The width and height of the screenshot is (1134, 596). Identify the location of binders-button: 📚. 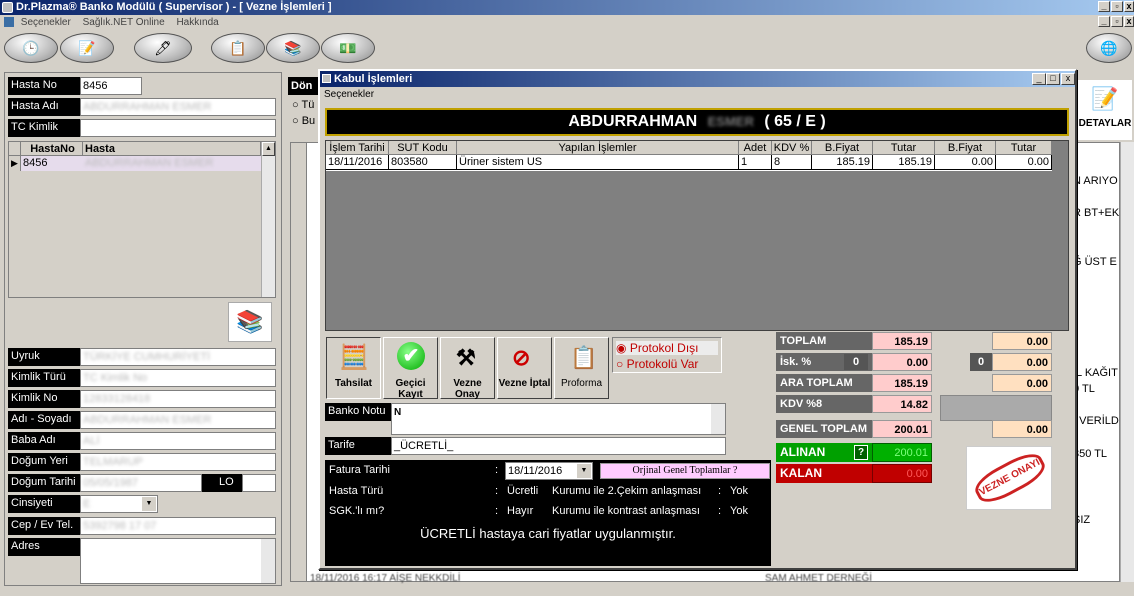
(250, 322).